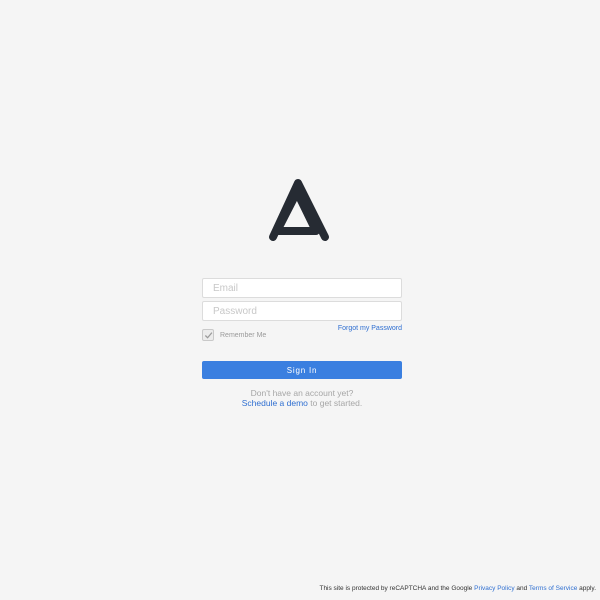  Describe the element at coordinates (302, 335) in the screenshot. I see `login-options: Forgot my Password Remember Me` at that location.